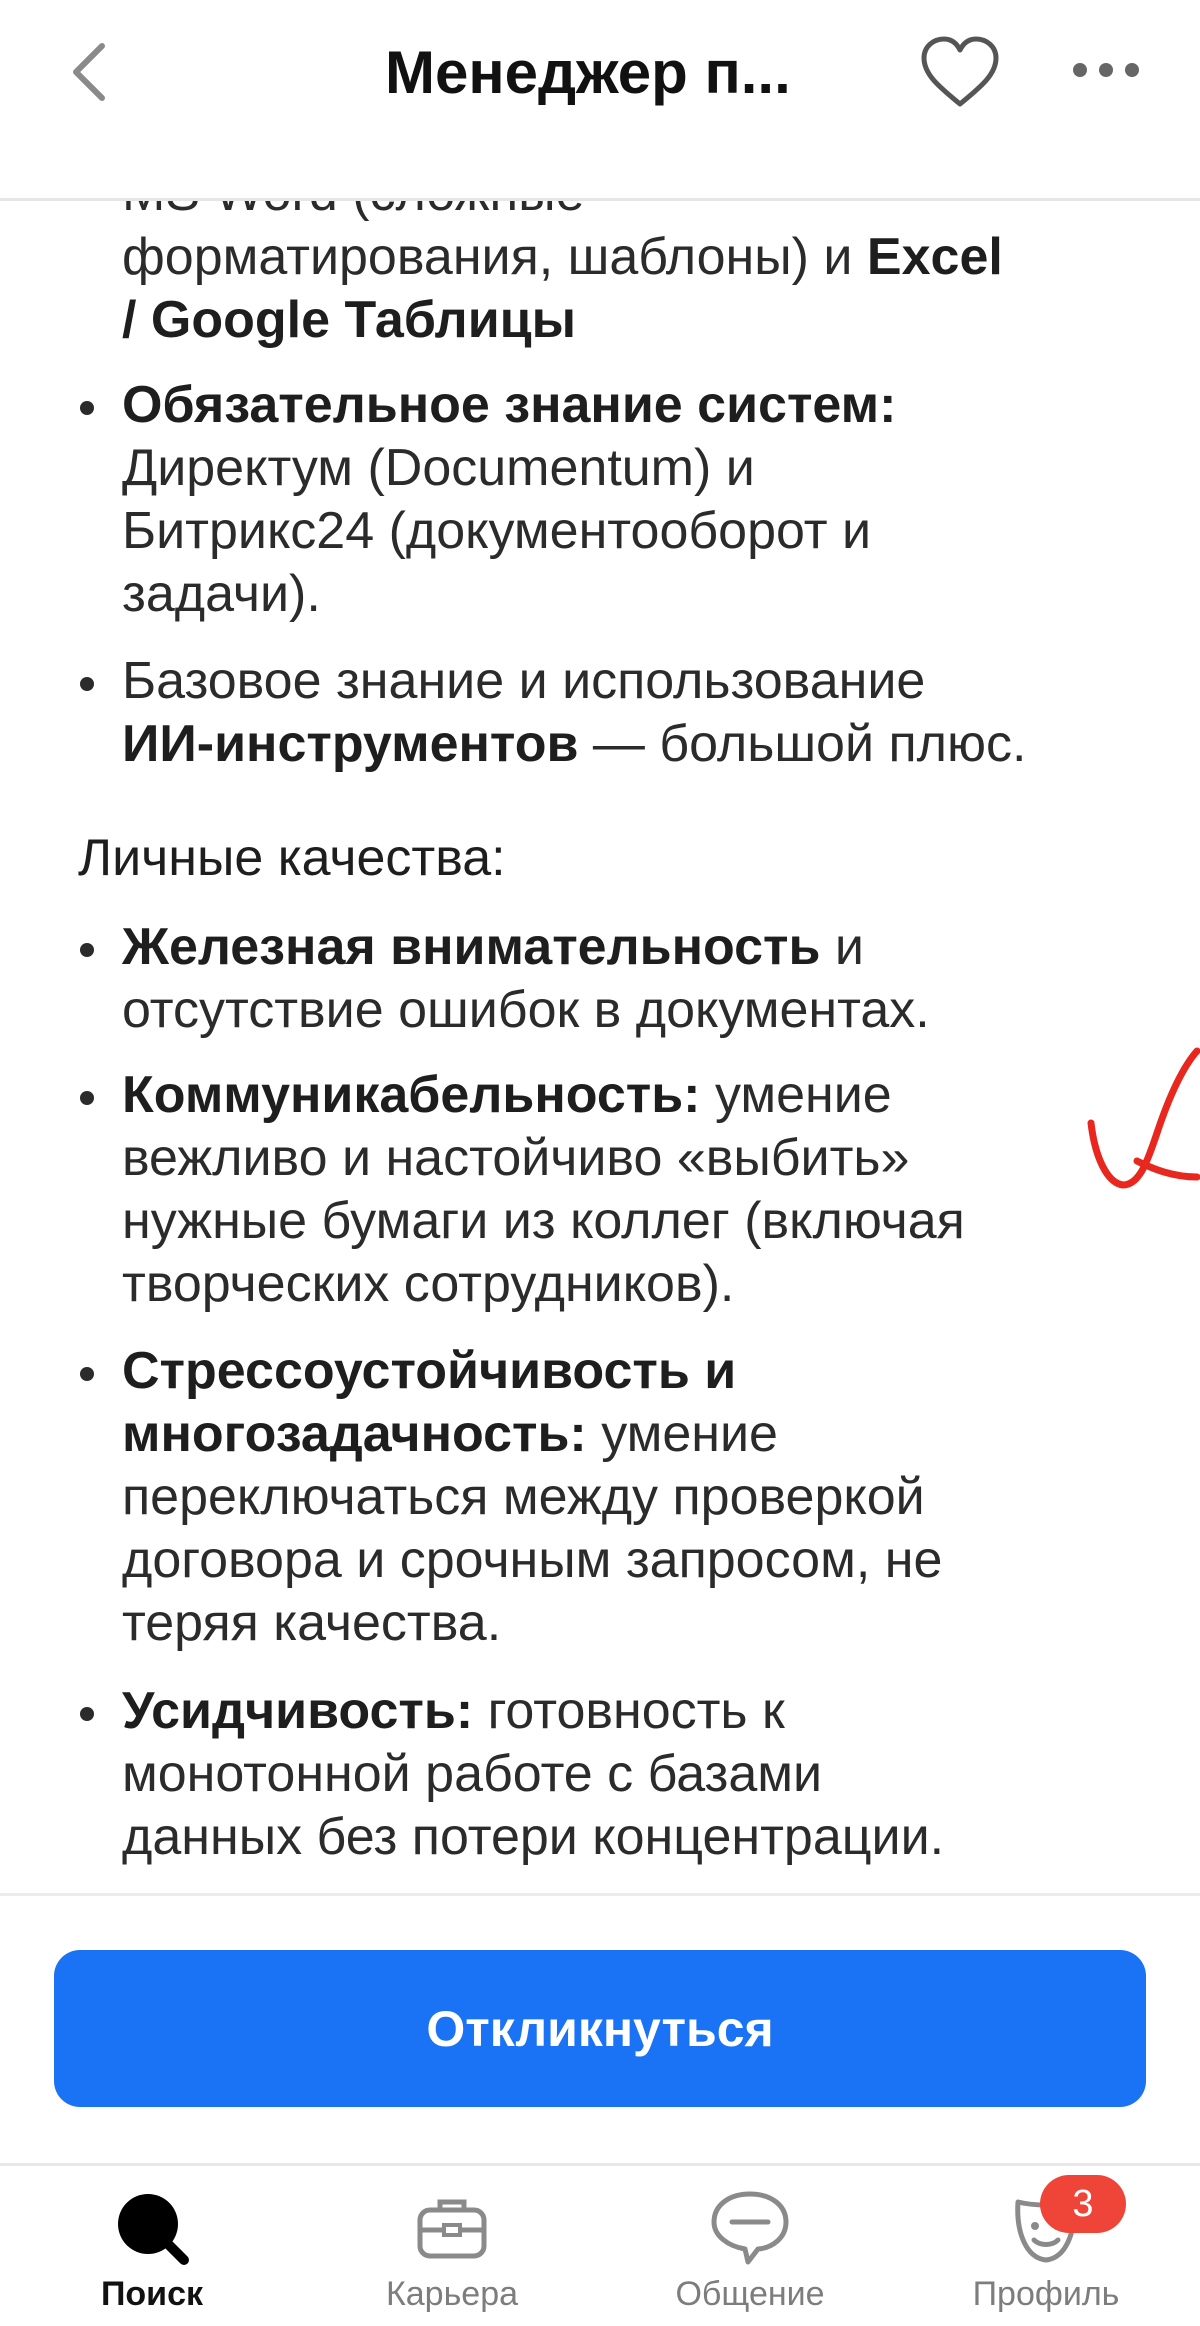  I want to click on text-line: / Google Таблицы, so click(349, 320).